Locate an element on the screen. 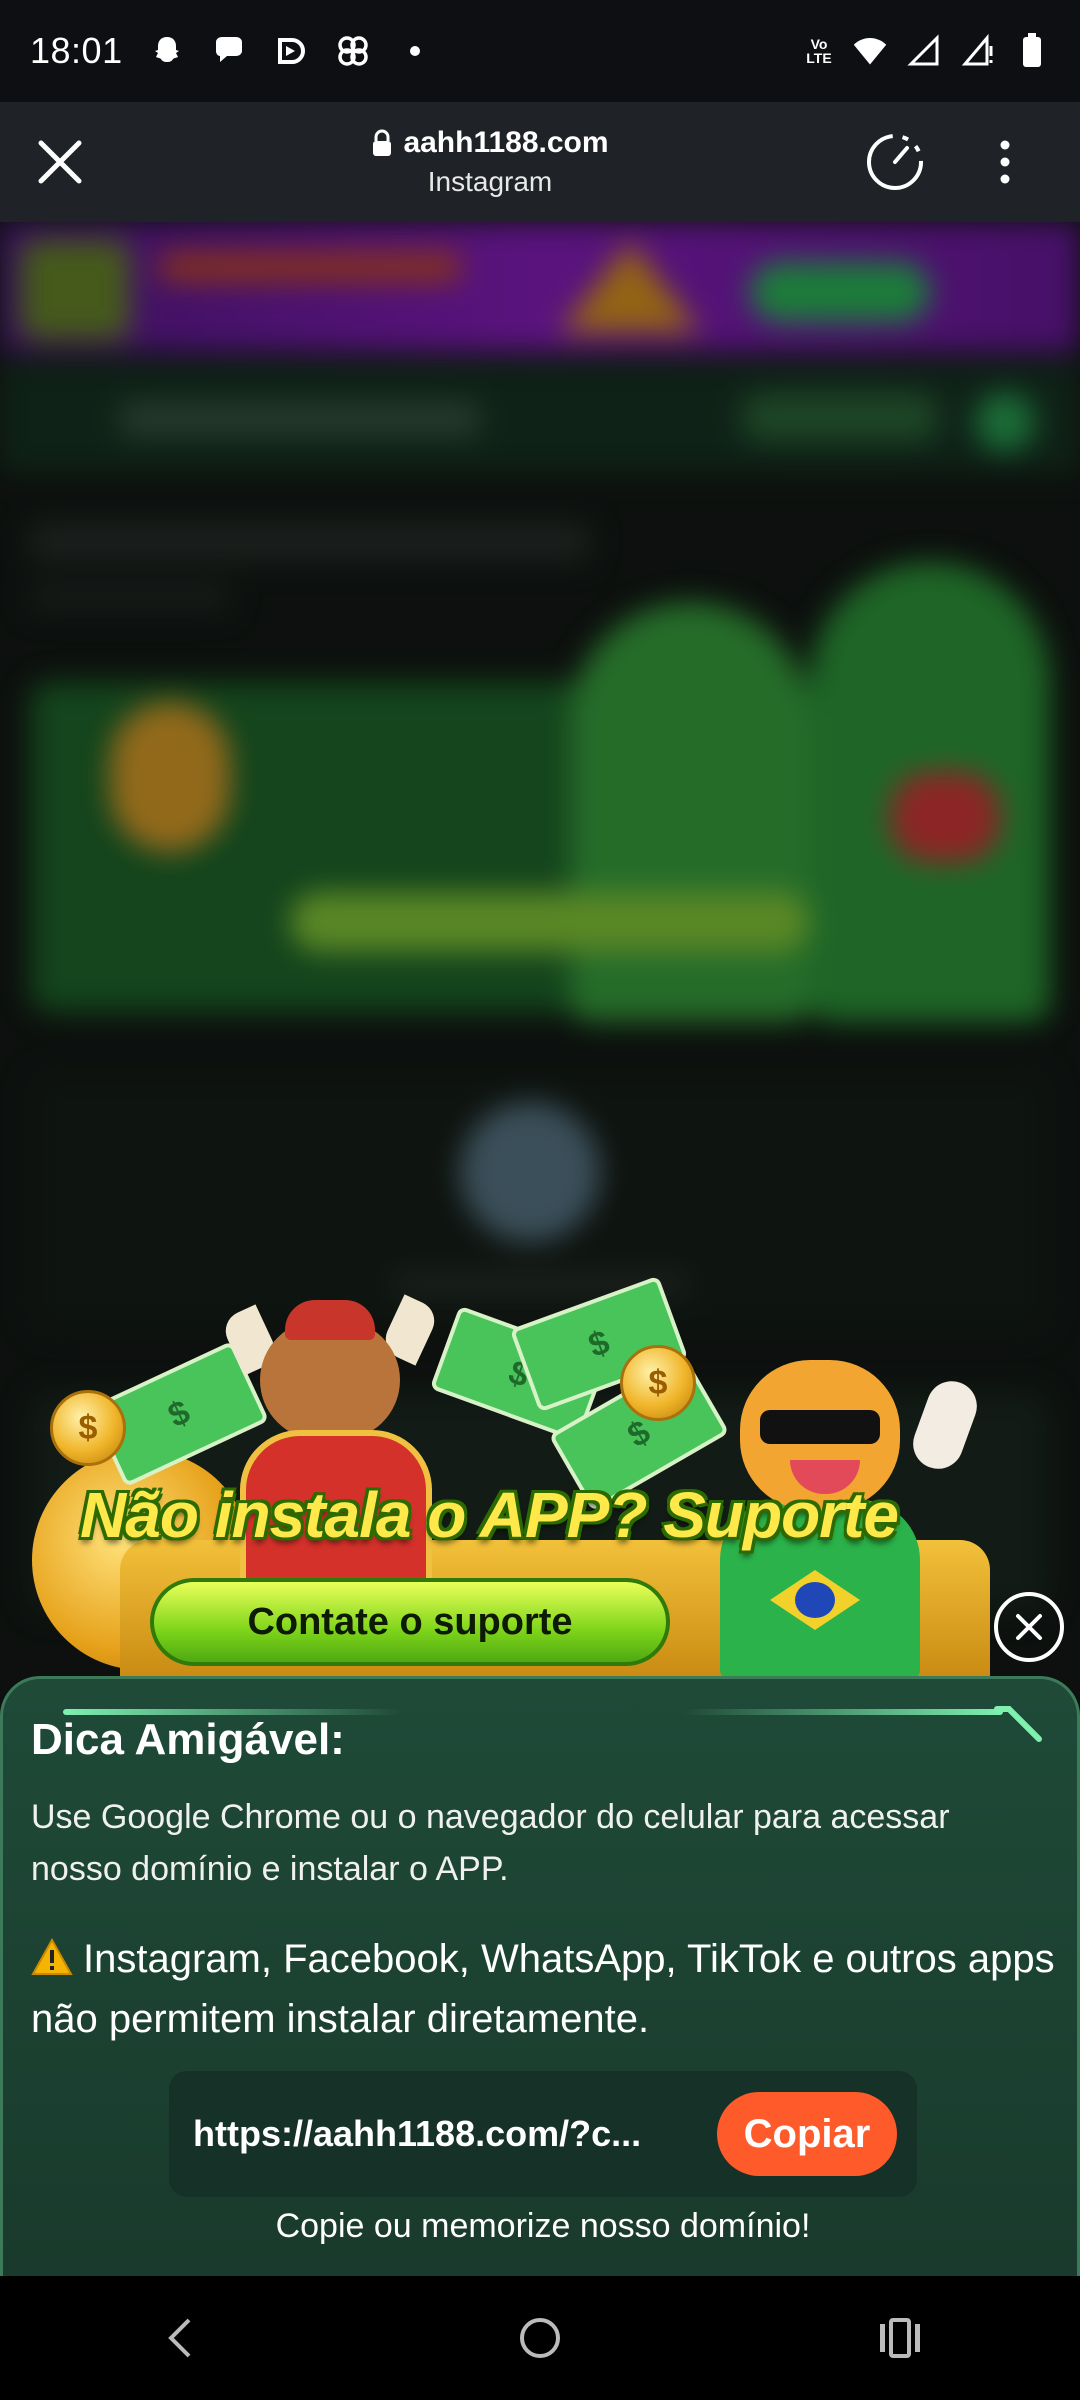 The height and width of the screenshot is (2400, 1080). status-time: 18:01 is located at coordinates (76, 50).